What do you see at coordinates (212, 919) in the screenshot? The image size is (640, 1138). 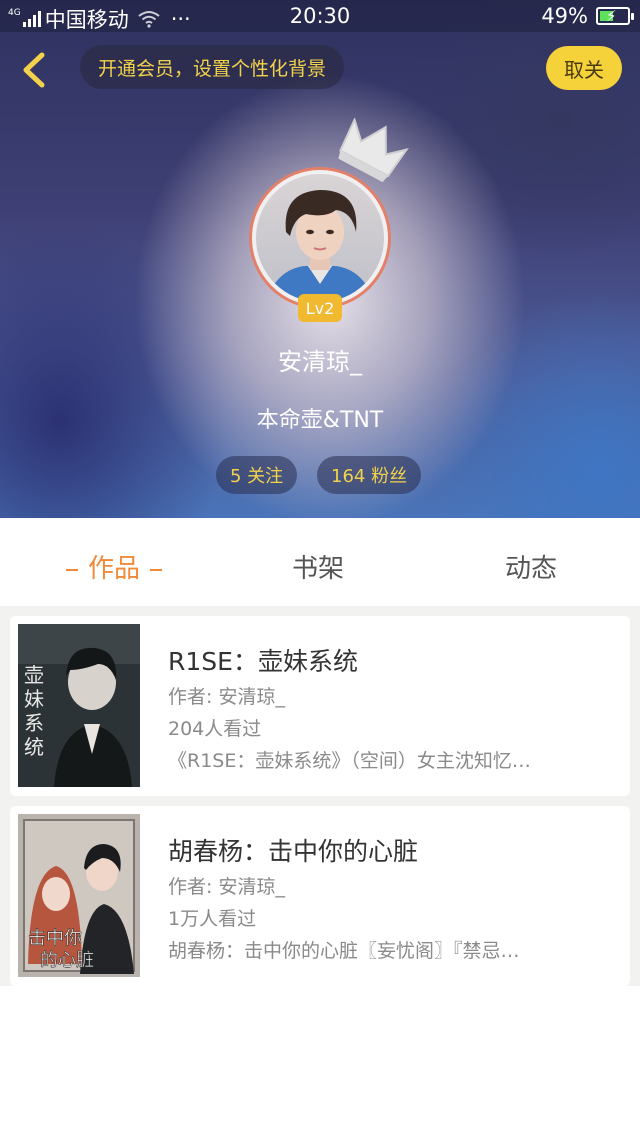 I see `book-views: 1万人看过` at bounding box center [212, 919].